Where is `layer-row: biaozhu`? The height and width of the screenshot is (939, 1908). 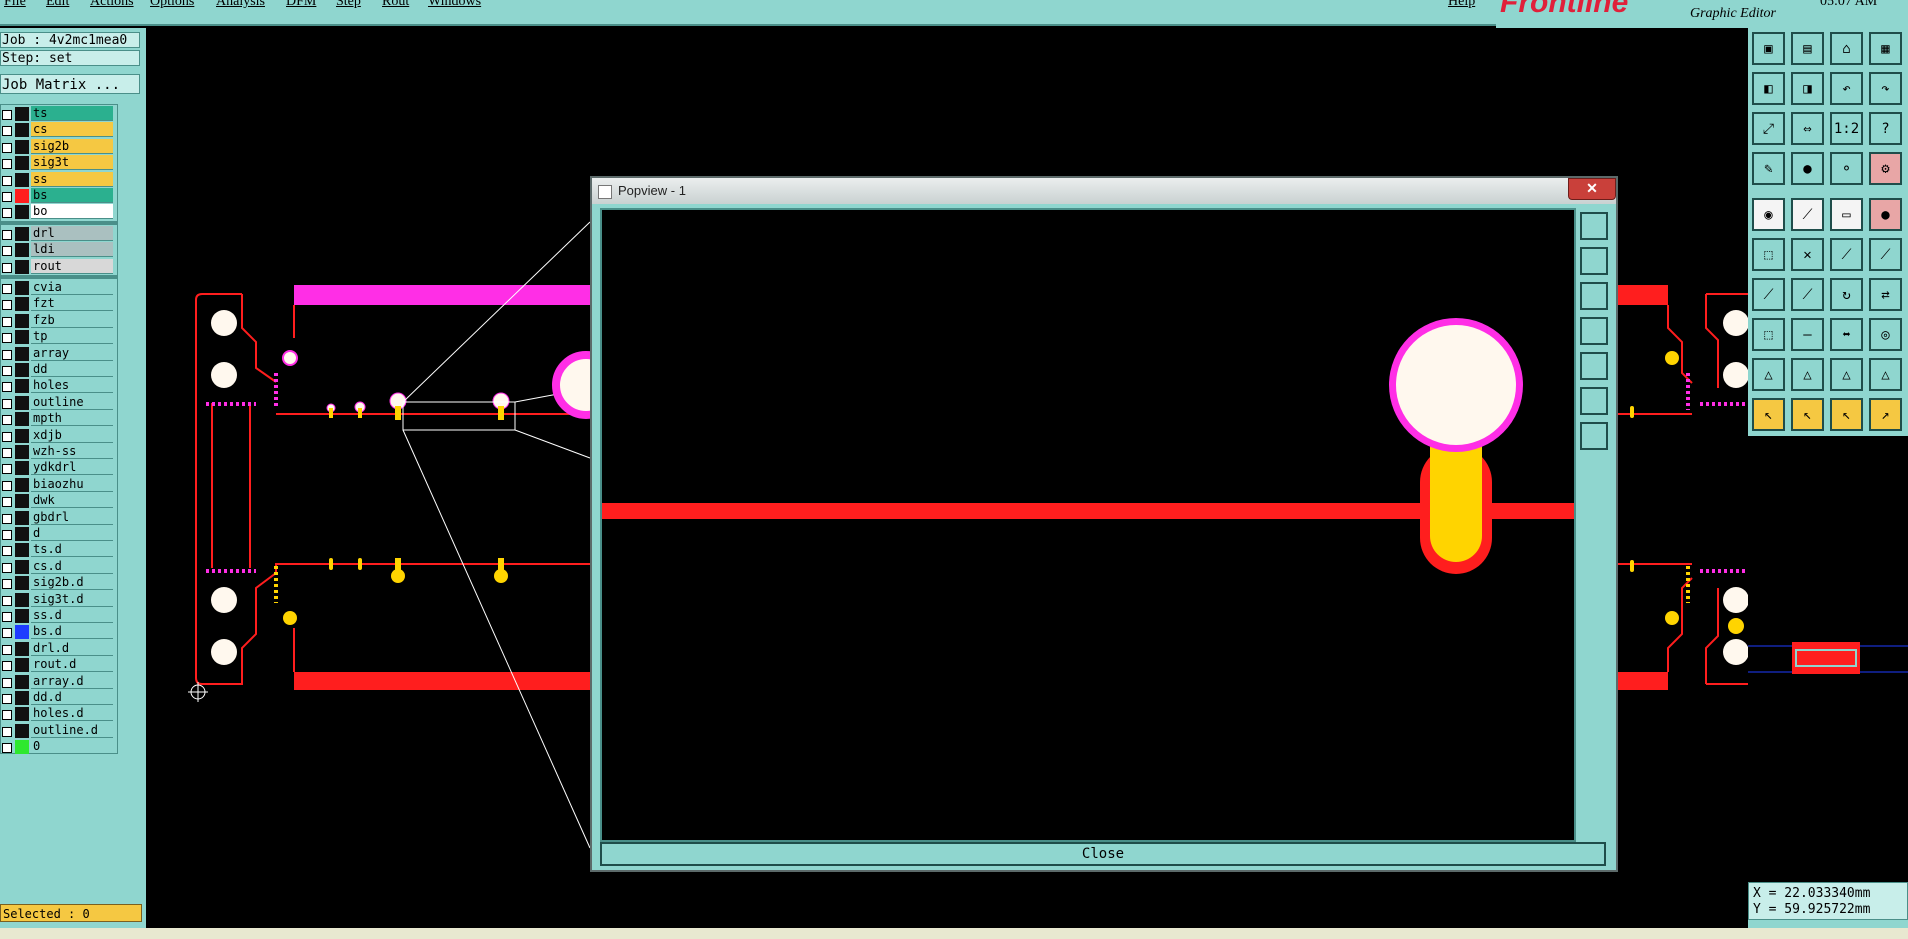
layer-row: biaozhu is located at coordinates (58, 484).